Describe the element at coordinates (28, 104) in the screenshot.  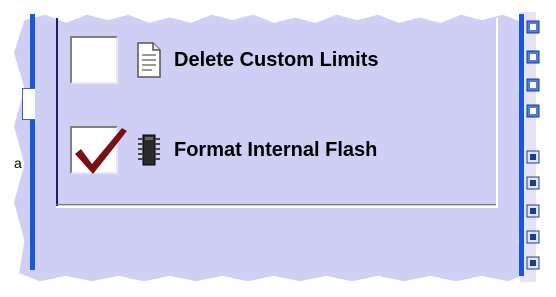
I see `left-partial-control` at that location.